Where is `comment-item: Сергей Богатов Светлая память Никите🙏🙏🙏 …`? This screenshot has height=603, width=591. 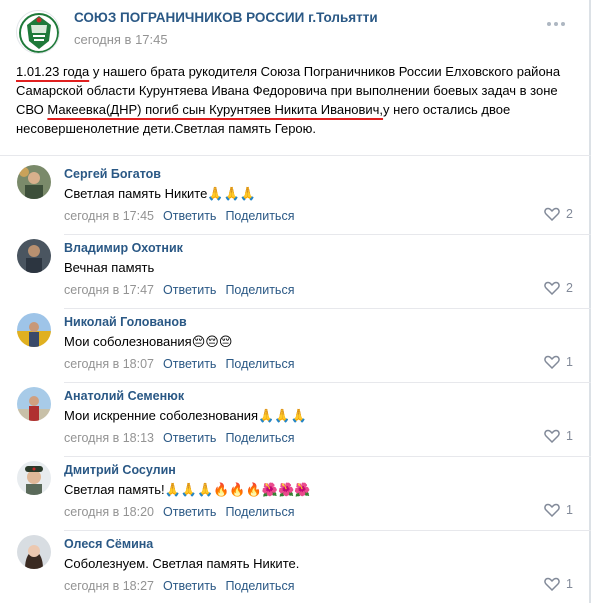
comment-item: Сергей Богатов Светлая память Никите🙏🙏🙏 … is located at coordinates (295, 202).